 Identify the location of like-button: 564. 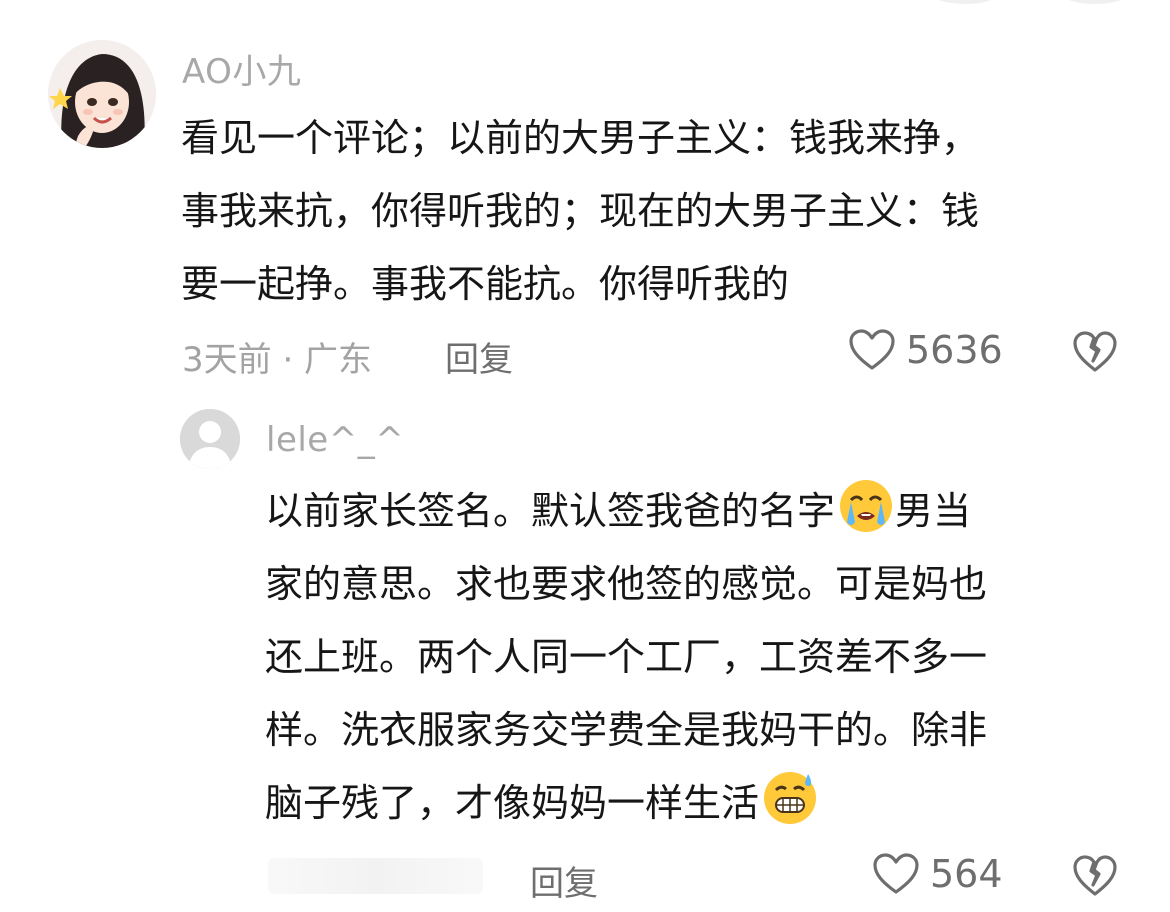
(937, 874).